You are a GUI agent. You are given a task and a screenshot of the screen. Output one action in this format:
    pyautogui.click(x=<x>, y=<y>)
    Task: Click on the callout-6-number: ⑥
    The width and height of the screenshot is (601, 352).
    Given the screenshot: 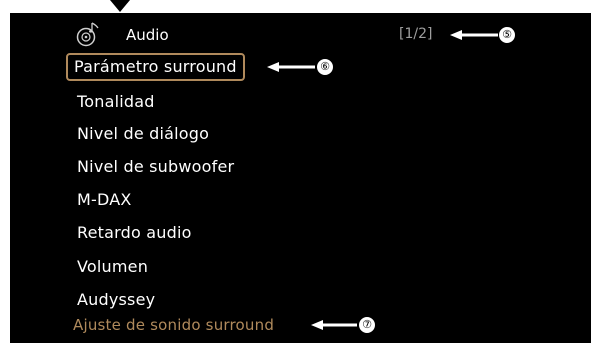 What is the action you would take?
    pyautogui.click(x=325, y=67)
    